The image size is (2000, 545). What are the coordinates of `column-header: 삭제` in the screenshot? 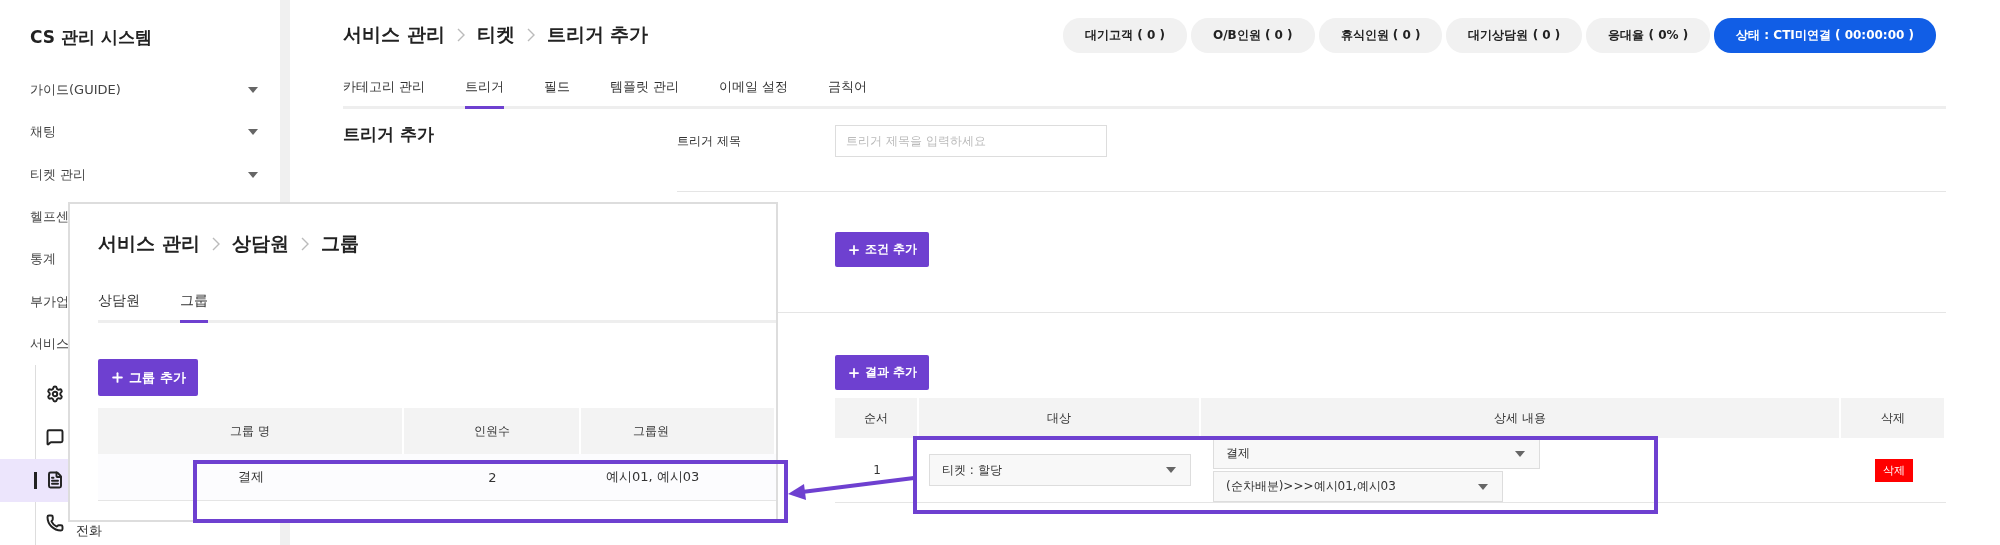 It's located at (1893, 418).